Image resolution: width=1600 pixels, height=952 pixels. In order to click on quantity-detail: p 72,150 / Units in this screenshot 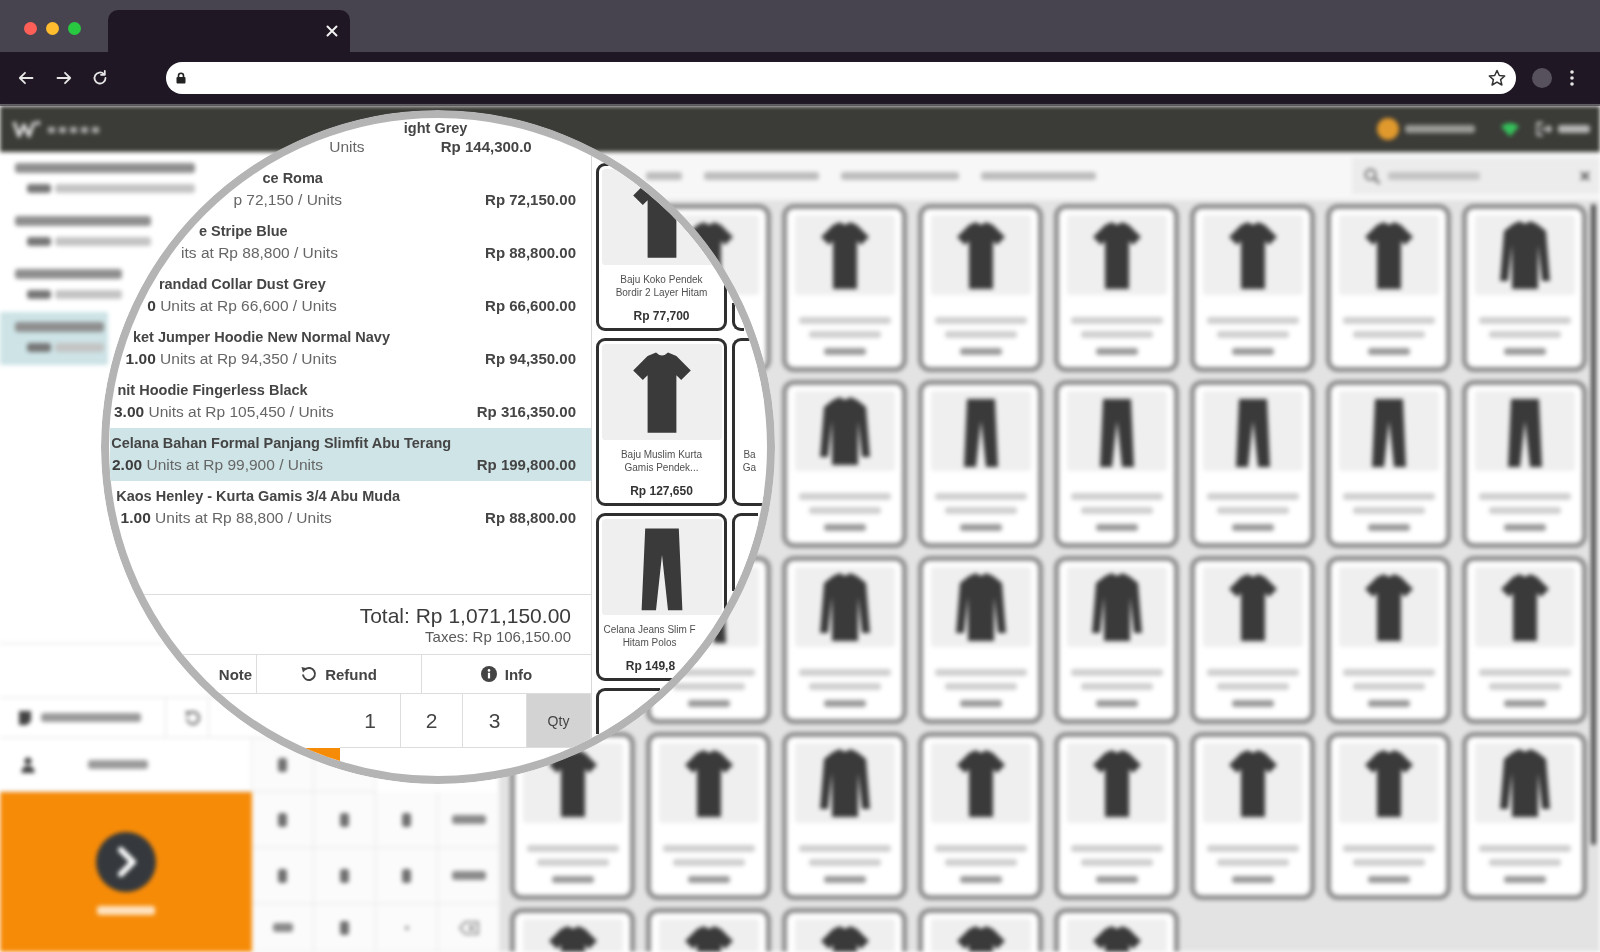, I will do `click(287, 199)`.